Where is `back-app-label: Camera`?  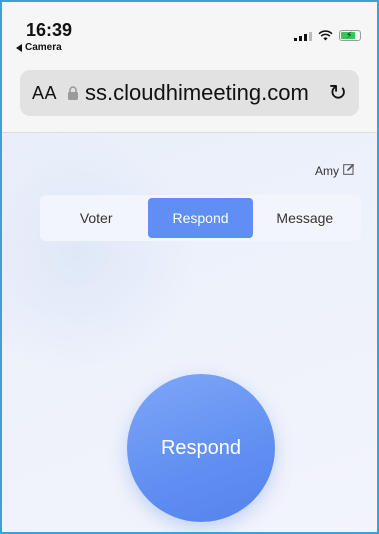 back-app-label: Camera is located at coordinates (43, 47).